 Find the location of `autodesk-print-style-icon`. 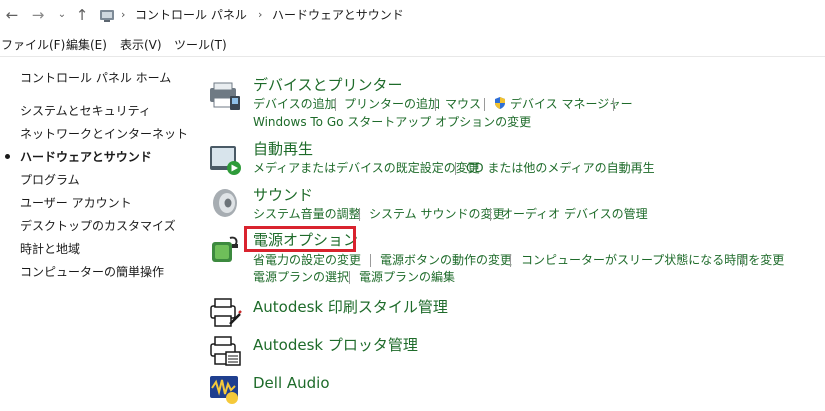

autodesk-print-style-icon is located at coordinates (225, 313).